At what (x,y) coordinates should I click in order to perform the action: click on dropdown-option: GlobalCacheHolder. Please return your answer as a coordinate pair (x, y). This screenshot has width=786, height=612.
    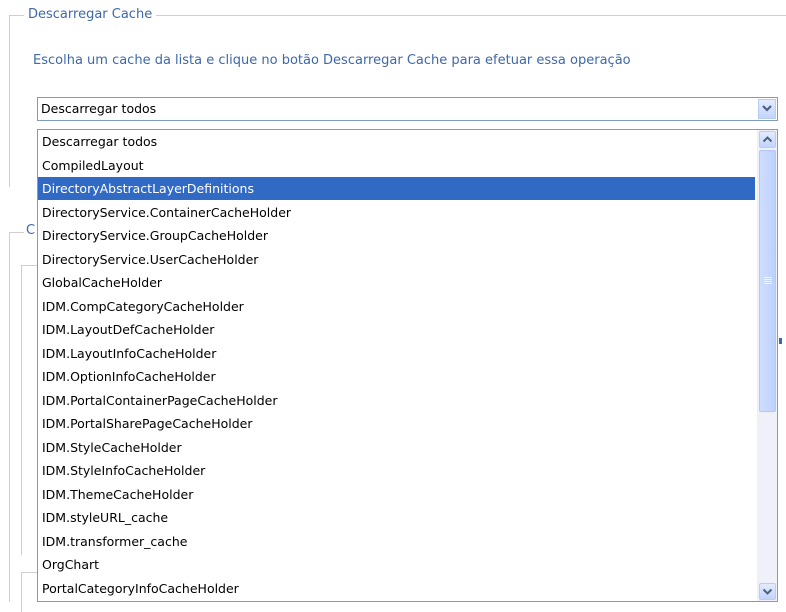
    Looking at the image, I should click on (396, 282).